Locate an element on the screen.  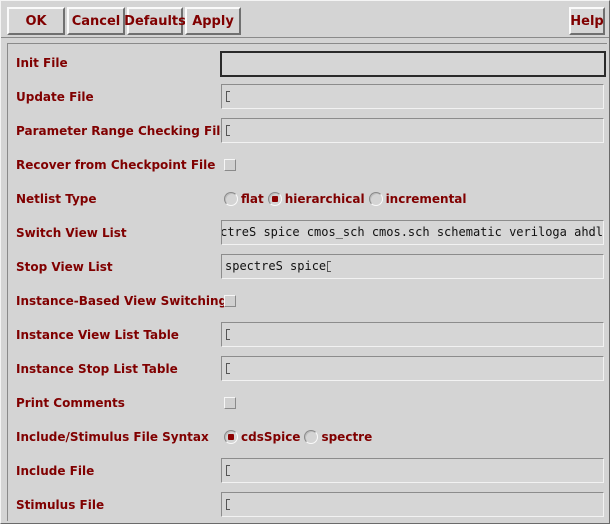
include-file-label: Include File is located at coordinates (55, 471).